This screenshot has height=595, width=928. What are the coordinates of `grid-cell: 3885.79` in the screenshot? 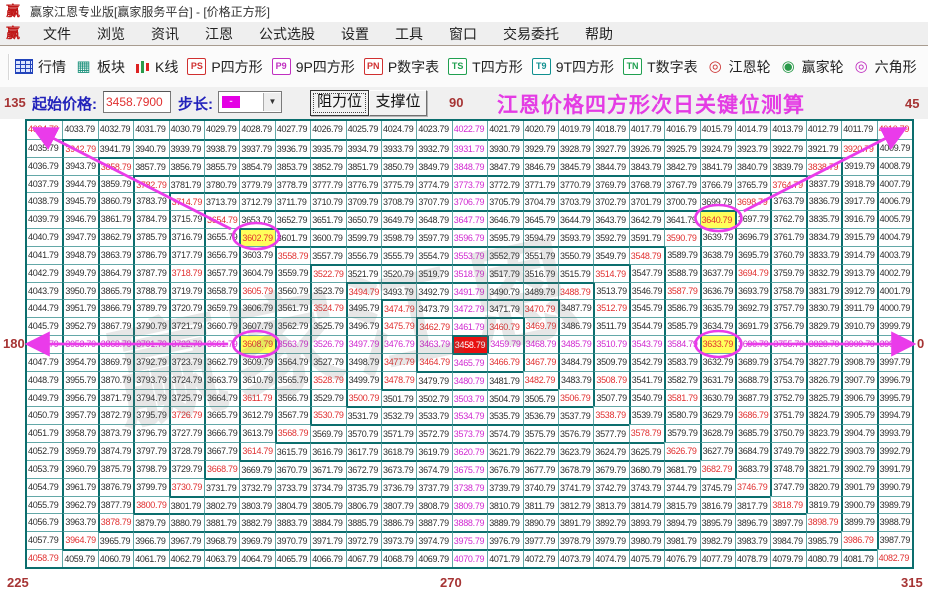 It's located at (363, 522).